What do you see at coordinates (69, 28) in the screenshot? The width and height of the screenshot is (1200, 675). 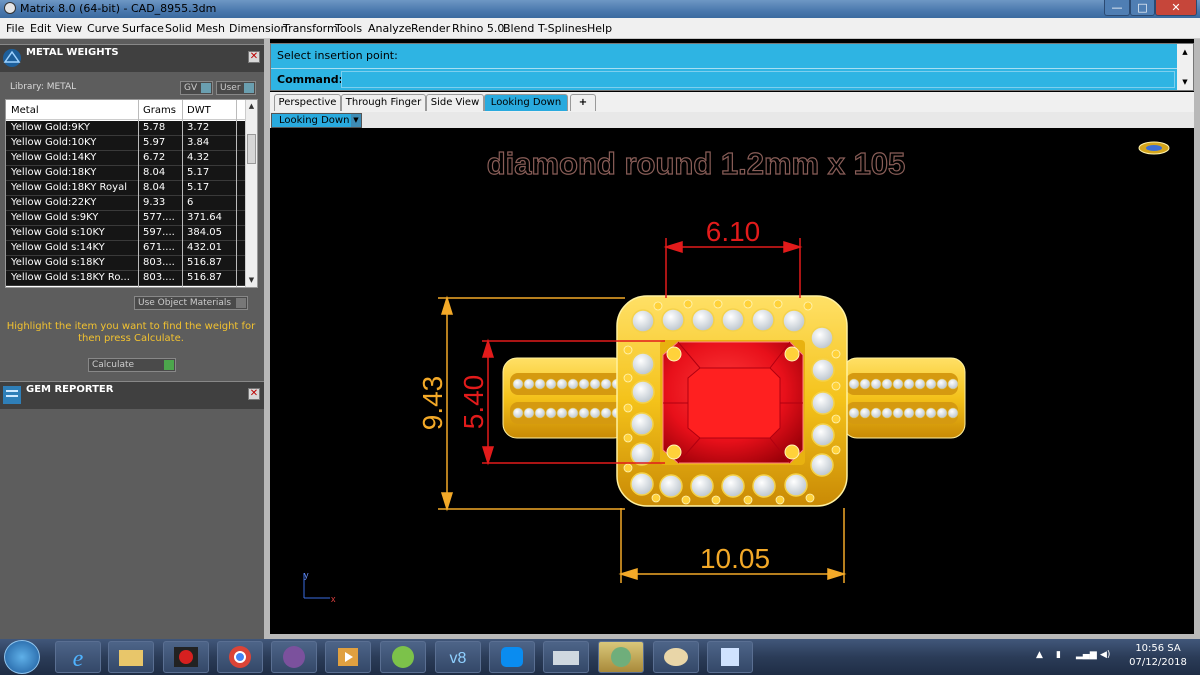 I see `menu-view: View` at bounding box center [69, 28].